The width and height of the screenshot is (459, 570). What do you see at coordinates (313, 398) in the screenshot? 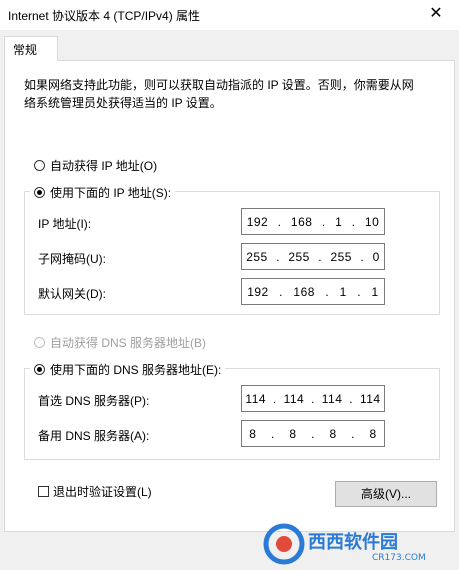
I see `preferred-dns-input: 114. 114. 114. 114` at bounding box center [313, 398].